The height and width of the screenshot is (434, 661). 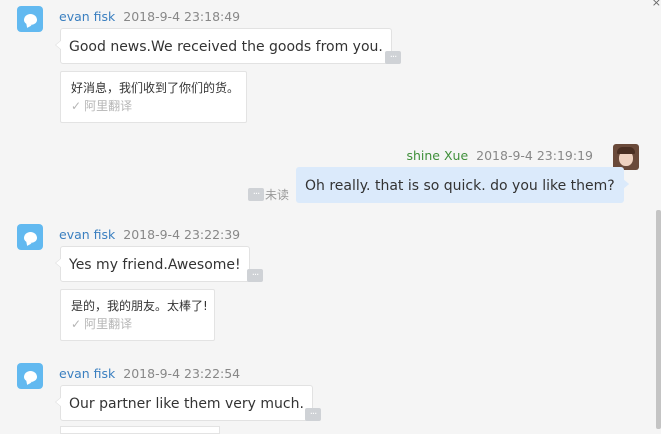 What do you see at coordinates (153, 97) in the screenshot?
I see `translation-box: 好消息，我们收到了你们的货。 ✓ 阿里翻译` at bounding box center [153, 97].